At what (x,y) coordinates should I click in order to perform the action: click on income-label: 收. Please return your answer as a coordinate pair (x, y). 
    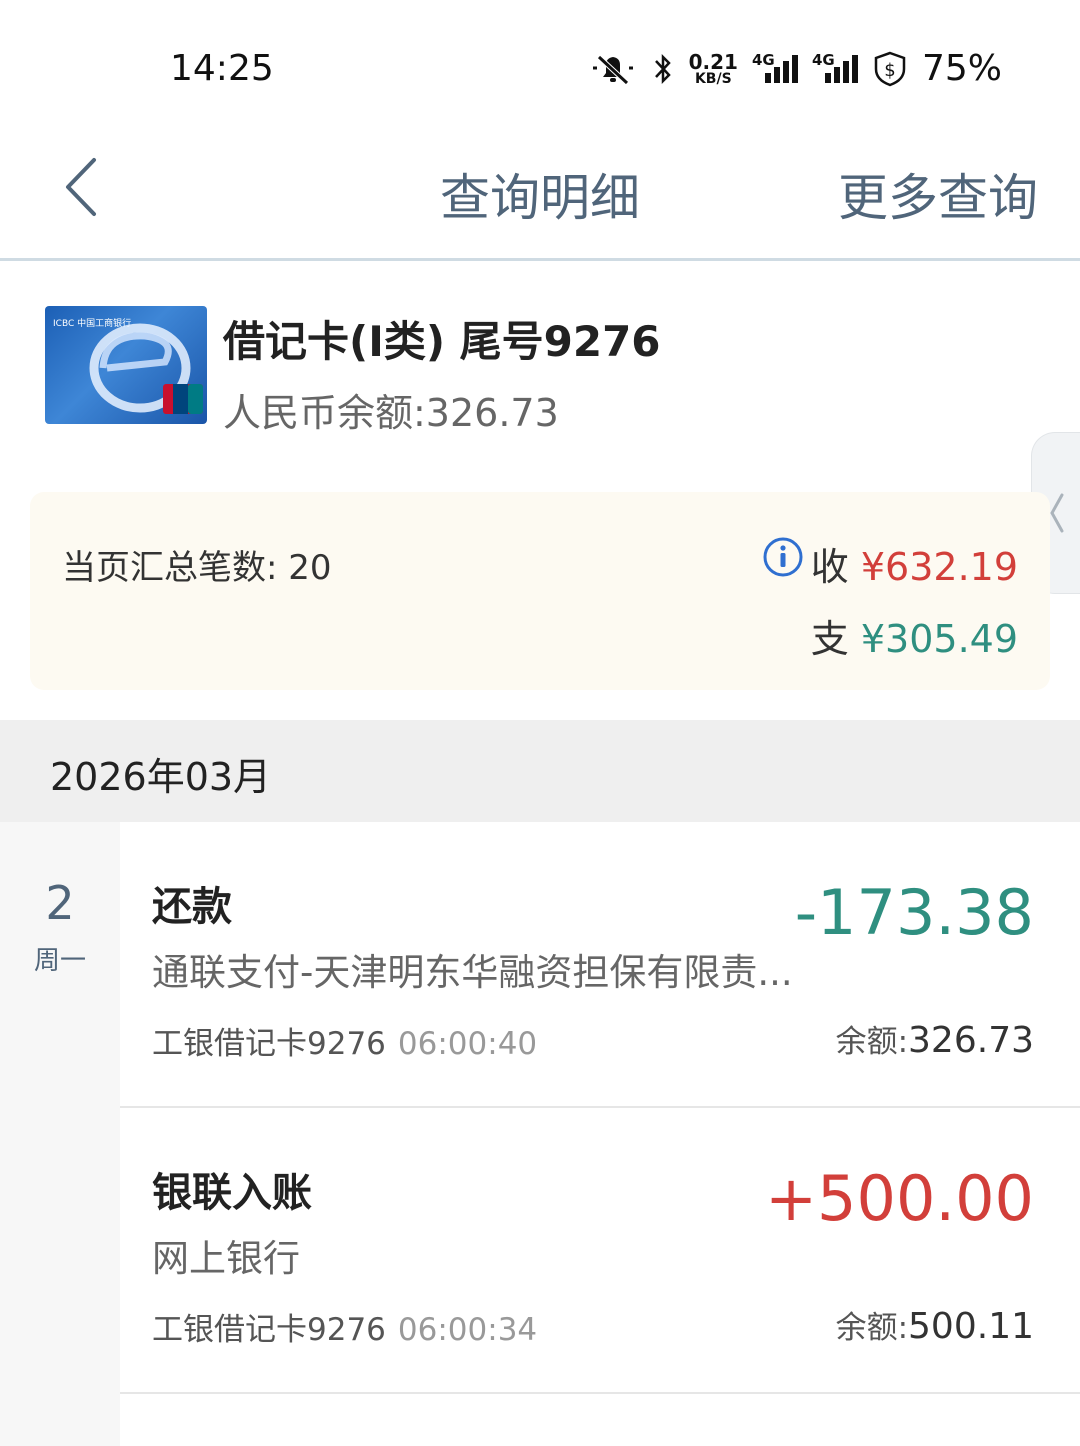
    Looking at the image, I should click on (829, 567).